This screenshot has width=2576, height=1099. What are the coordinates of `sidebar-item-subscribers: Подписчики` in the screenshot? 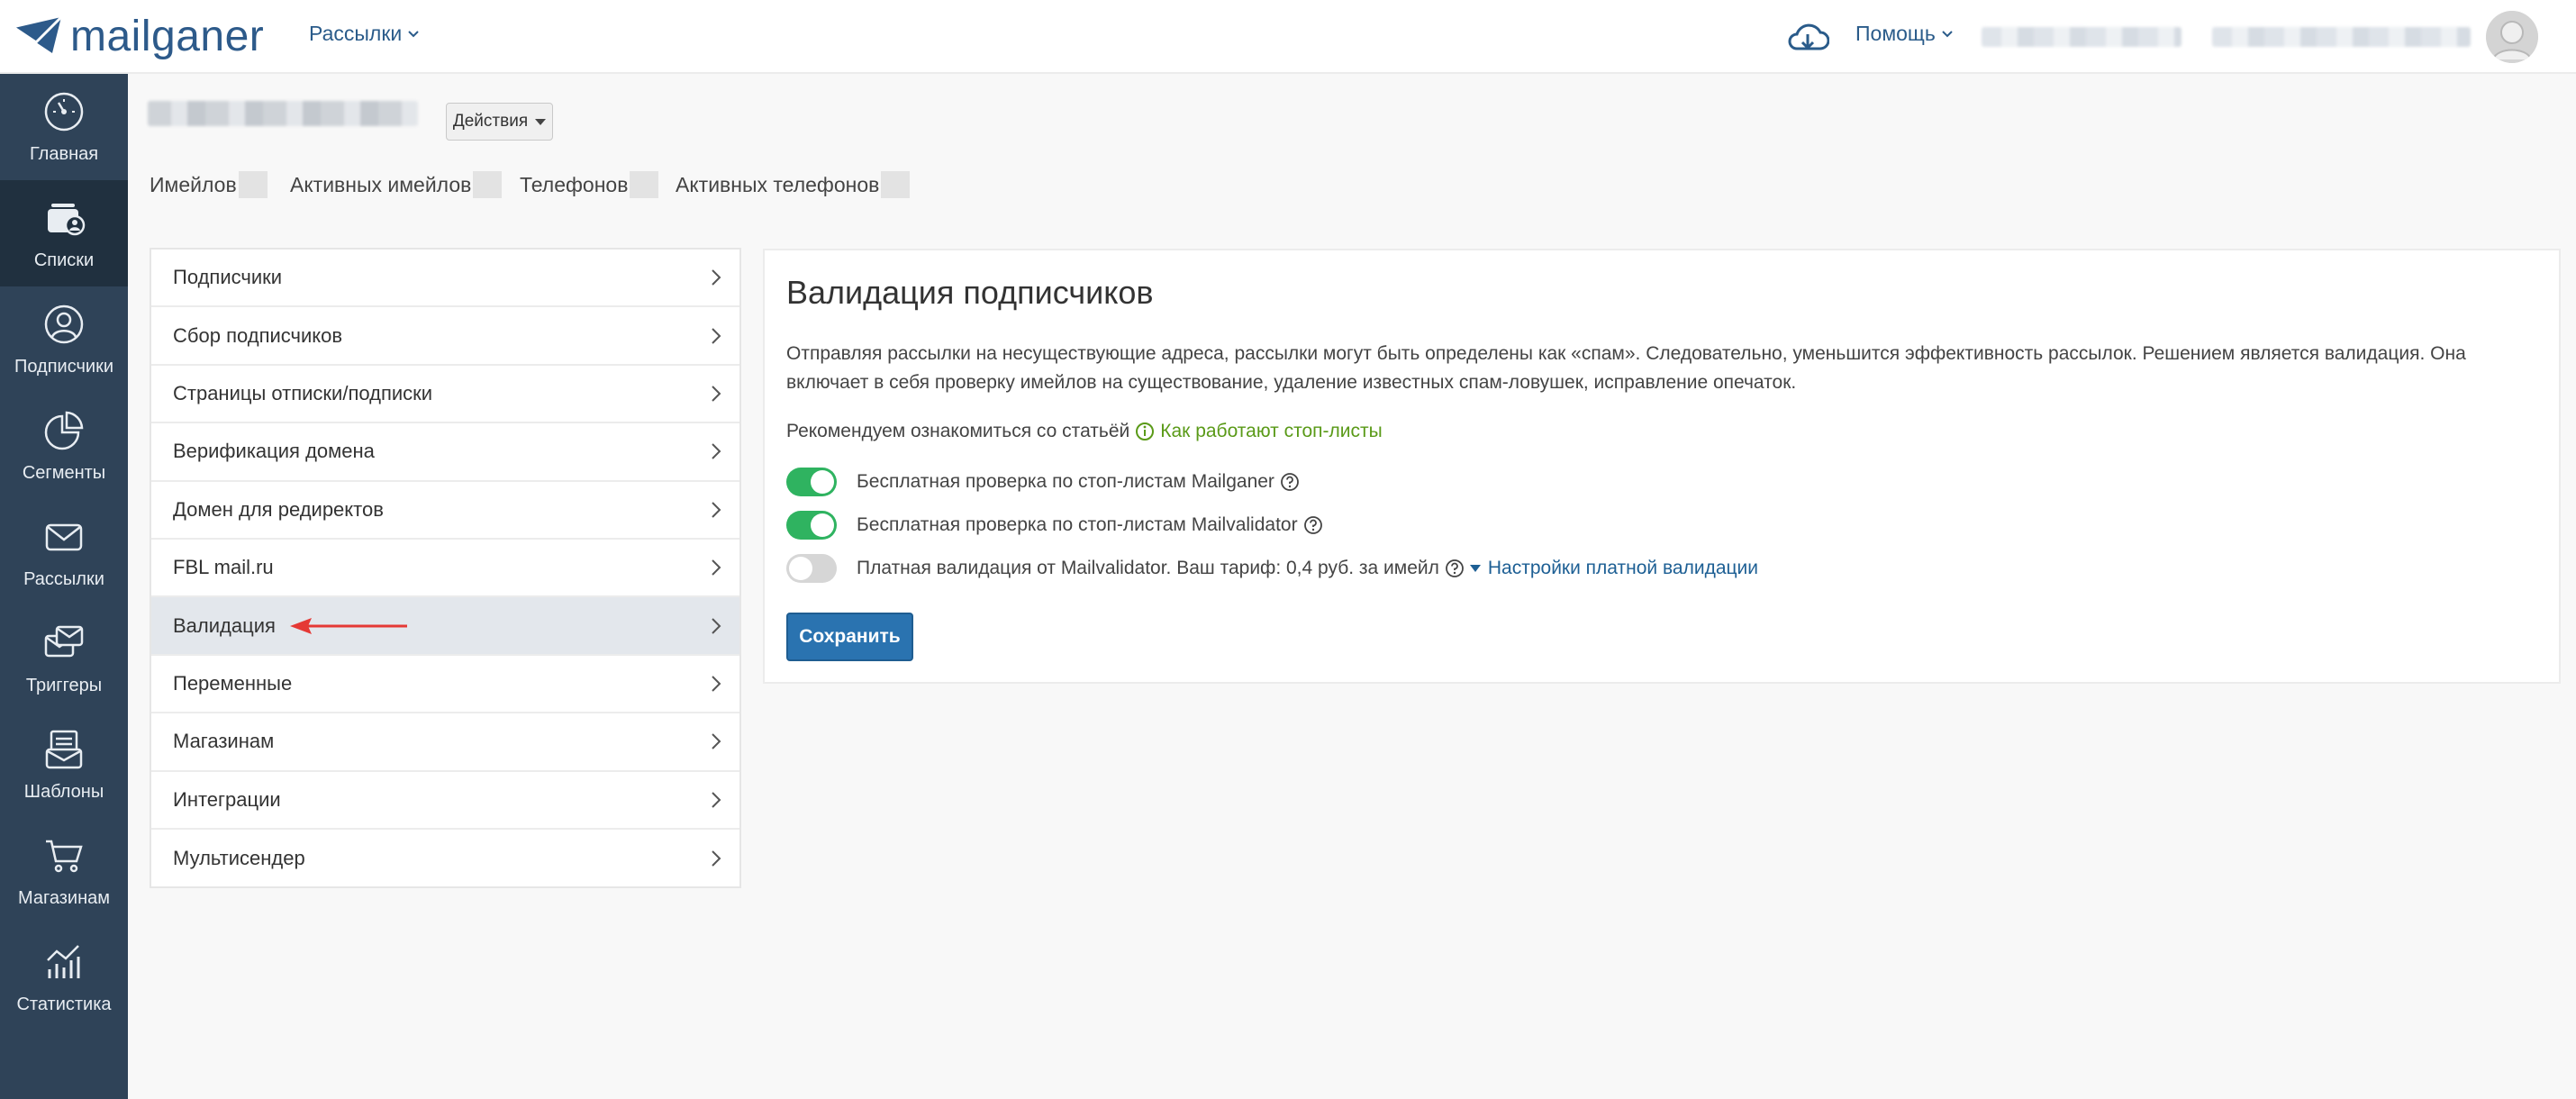 It's located at (64, 340).